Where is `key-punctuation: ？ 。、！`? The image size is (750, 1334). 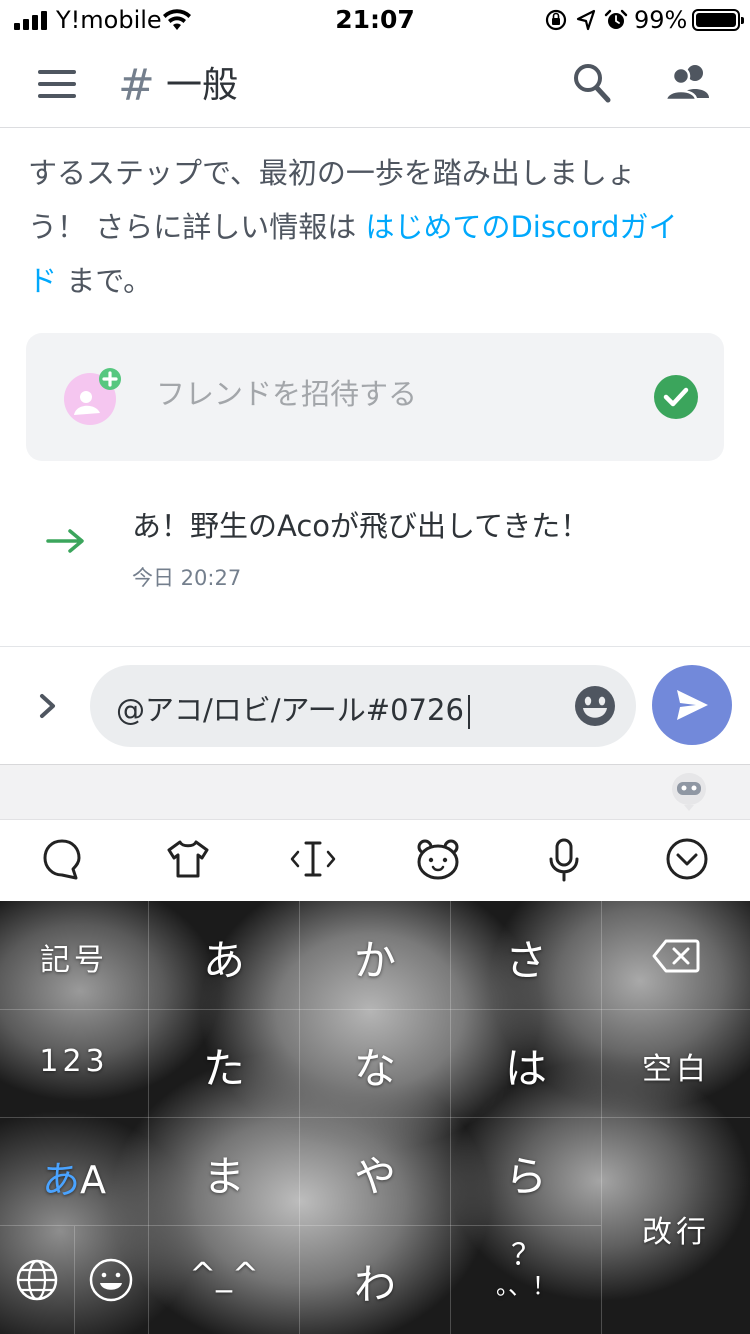
key-punctuation: ？ 。、！ is located at coordinates (526, 1271).